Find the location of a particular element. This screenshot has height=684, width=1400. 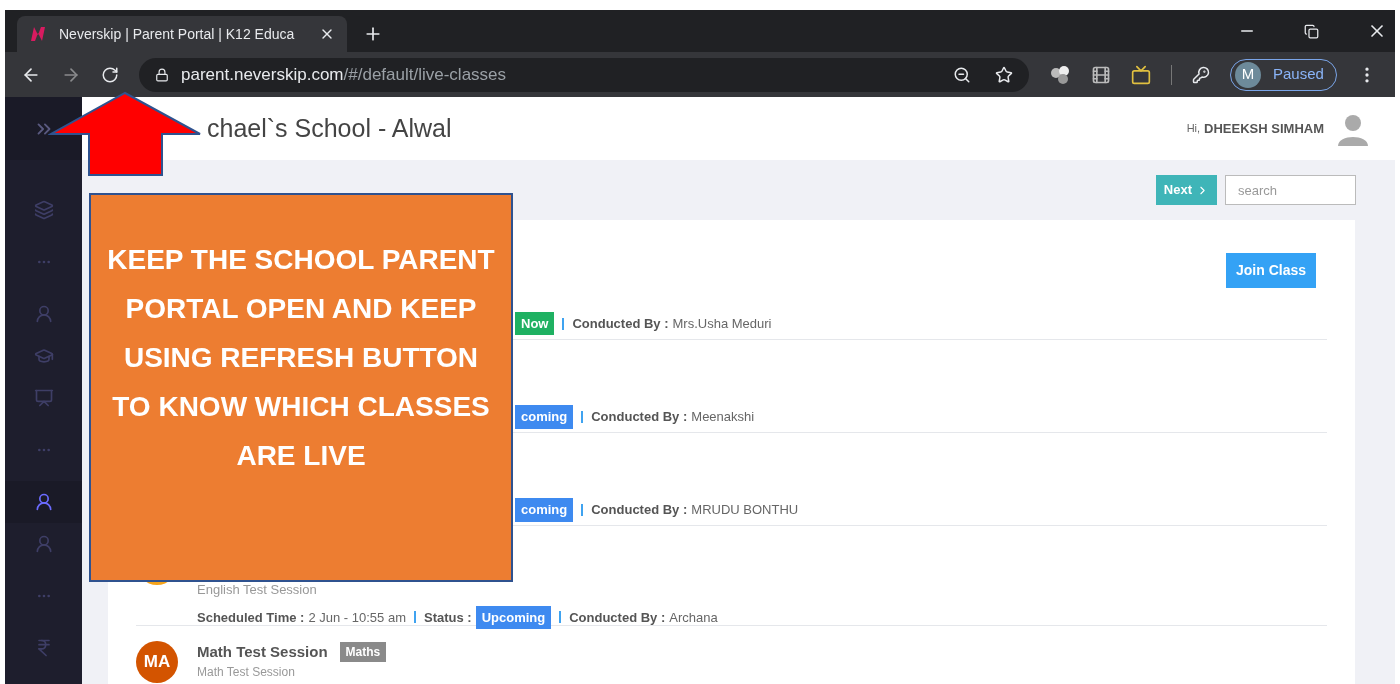

subject-tag: Maths is located at coordinates (363, 652).